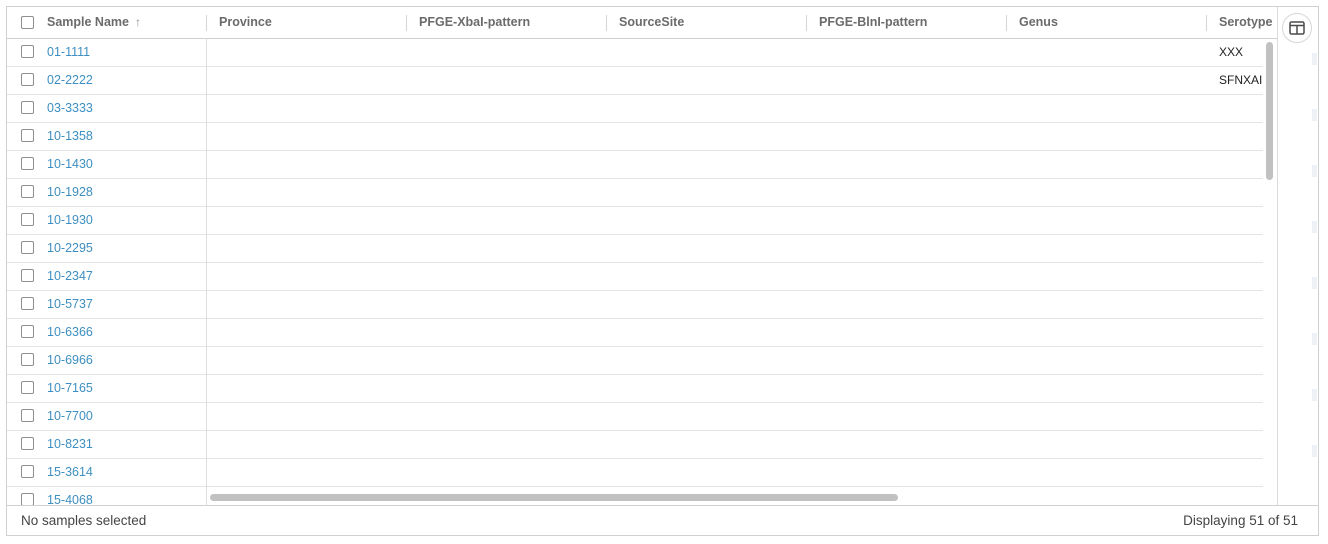 This screenshot has height=544, width=1328. Describe the element at coordinates (635, 221) in the screenshot. I see `table-row: 10-1930` at that location.